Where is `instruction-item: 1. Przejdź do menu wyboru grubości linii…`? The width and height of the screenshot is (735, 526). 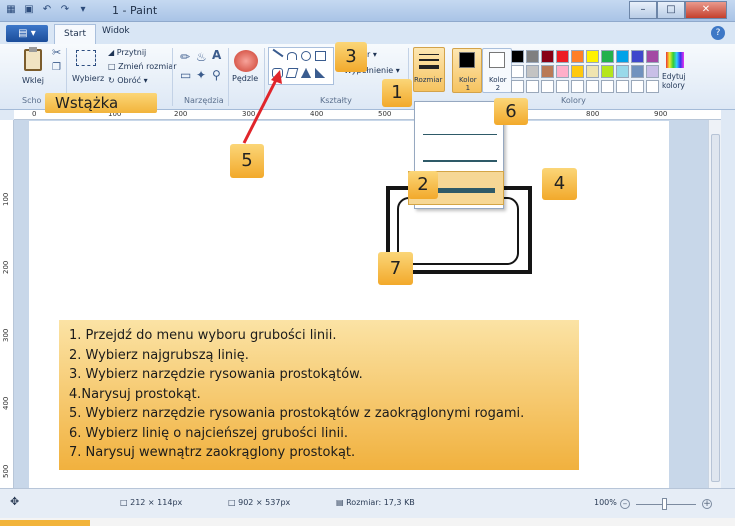 instruction-item: 1. Przejdź do menu wyboru grubości linii… is located at coordinates (203, 335).